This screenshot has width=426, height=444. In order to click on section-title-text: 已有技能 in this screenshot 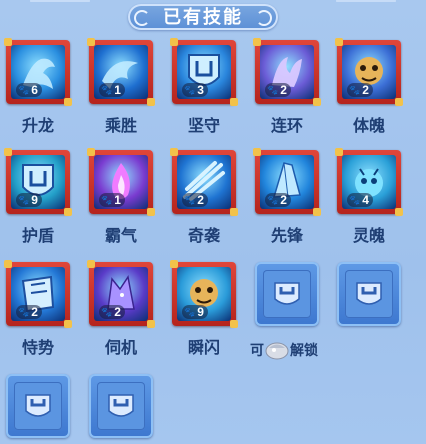, I will do `click(203, 17)`.